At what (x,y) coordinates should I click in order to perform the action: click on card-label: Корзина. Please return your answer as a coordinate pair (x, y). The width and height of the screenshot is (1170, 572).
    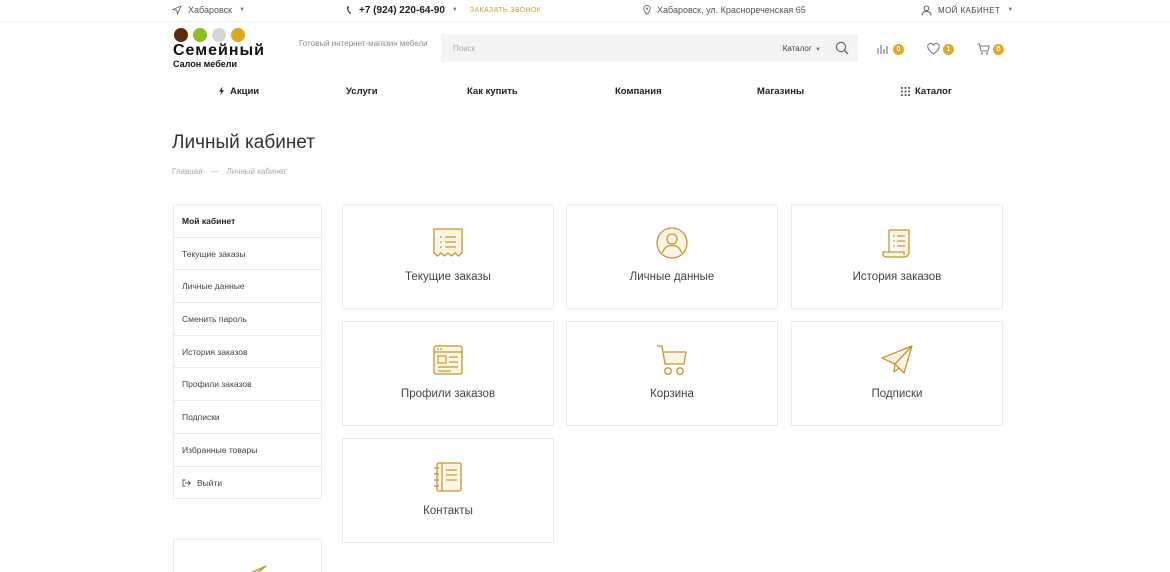
    Looking at the image, I should click on (672, 394).